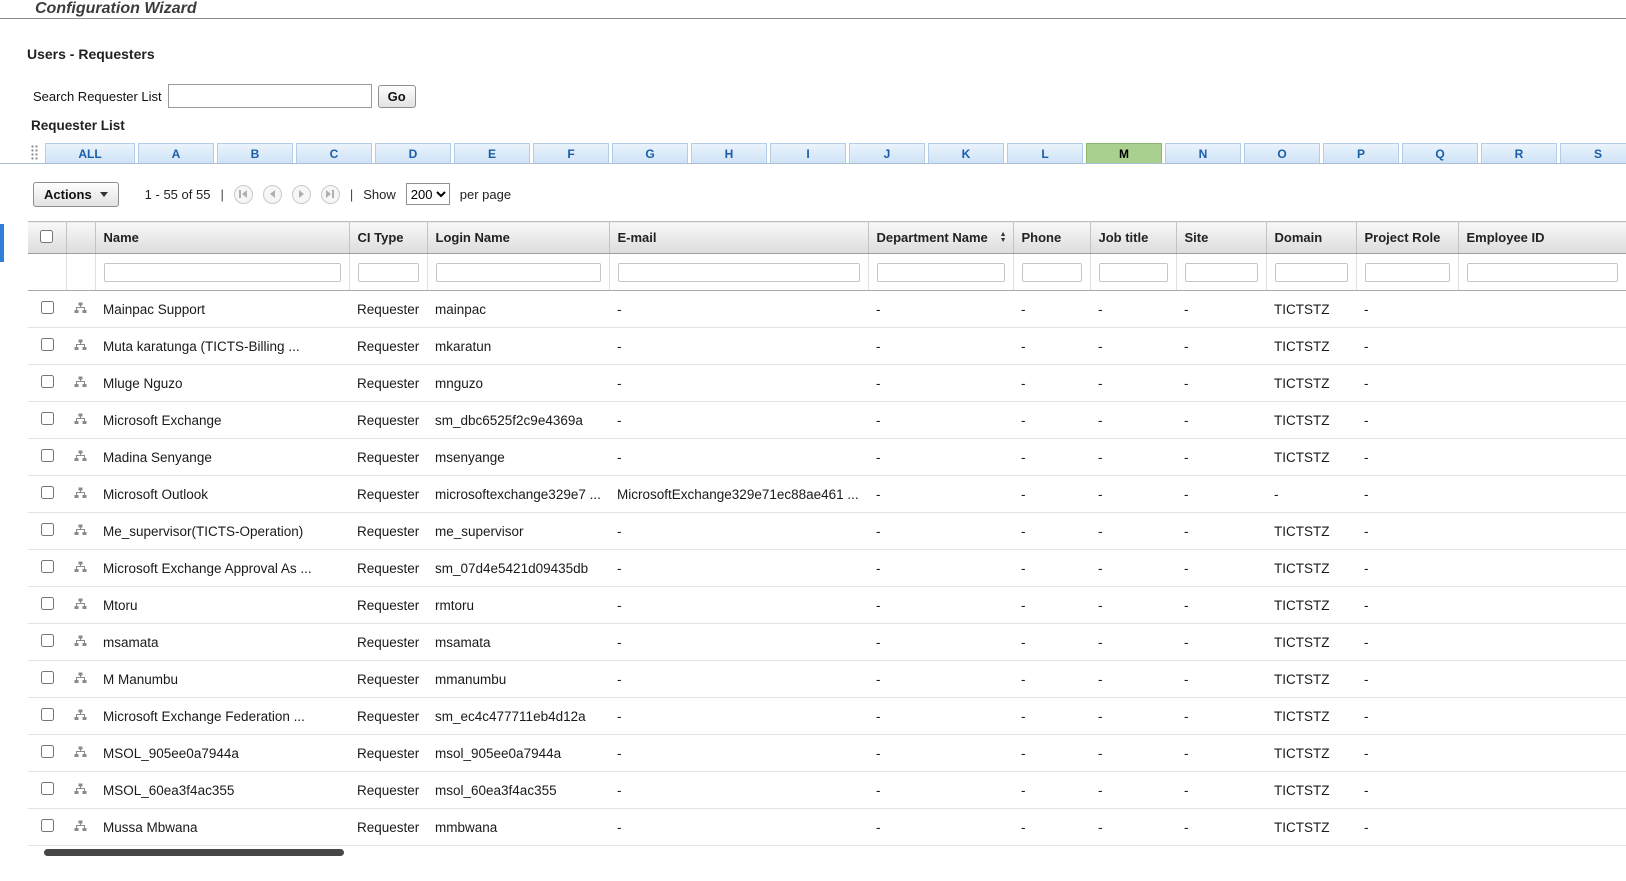 The image size is (1626, 881). What do you see at coordinates (255, 153) in the screenshot?
I see `alpha-tab-b: B` at bounding box center [255, 153].